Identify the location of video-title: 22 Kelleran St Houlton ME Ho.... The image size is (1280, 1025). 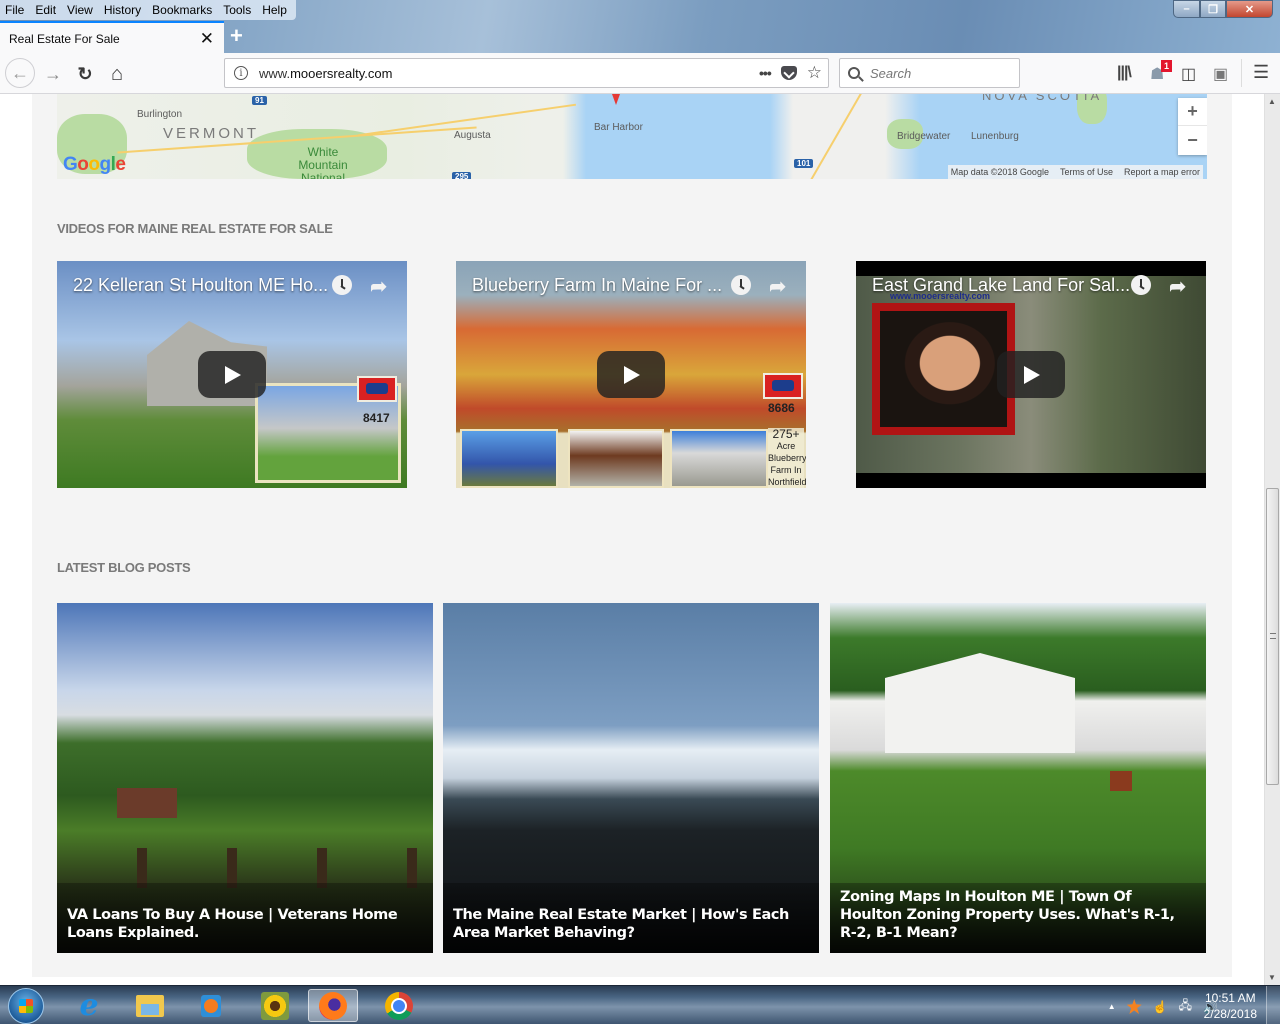
(201, 285).